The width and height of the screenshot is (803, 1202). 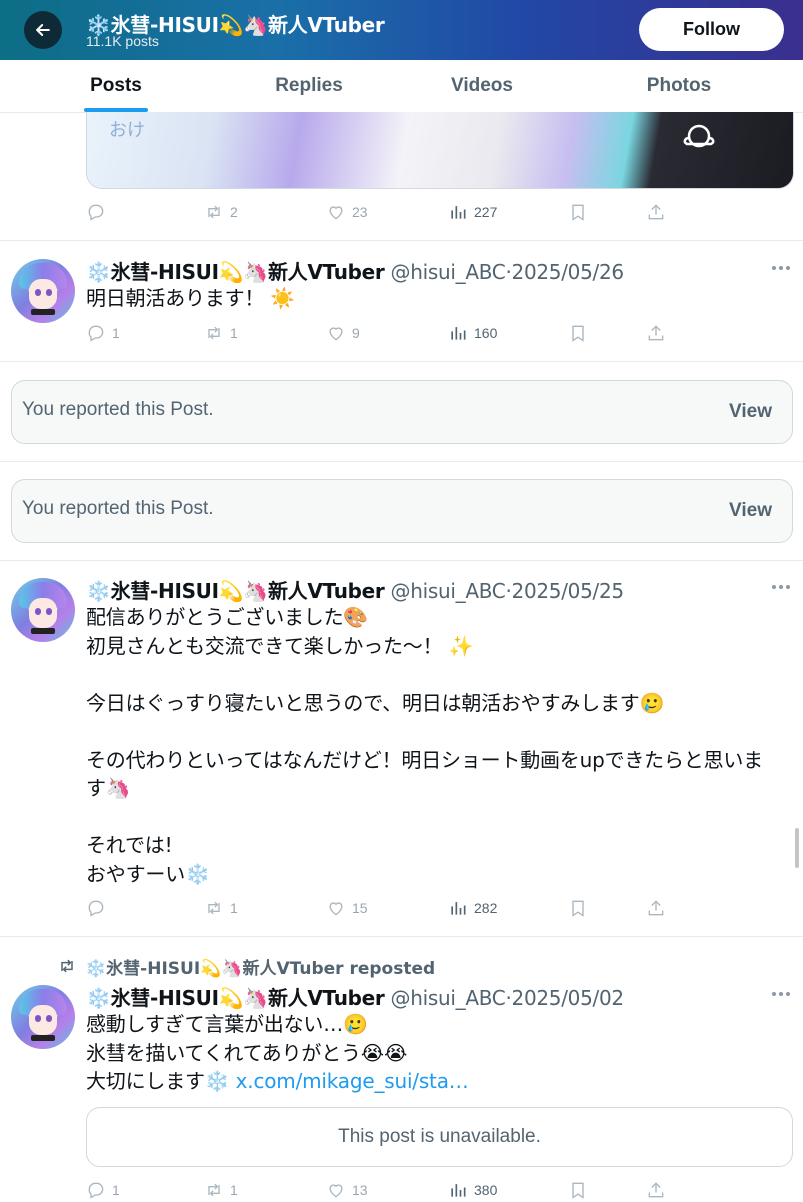 I want to click on like-count: 23, so click(x=360, y=212).